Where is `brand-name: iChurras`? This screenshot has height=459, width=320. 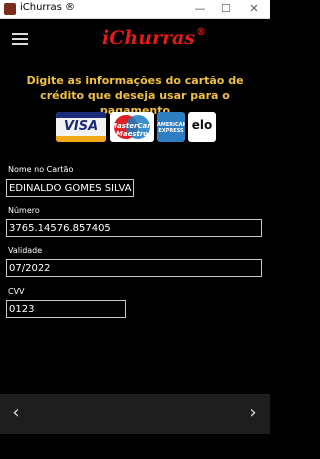
brand-name: iChurras is located at coordinates (148, 38).